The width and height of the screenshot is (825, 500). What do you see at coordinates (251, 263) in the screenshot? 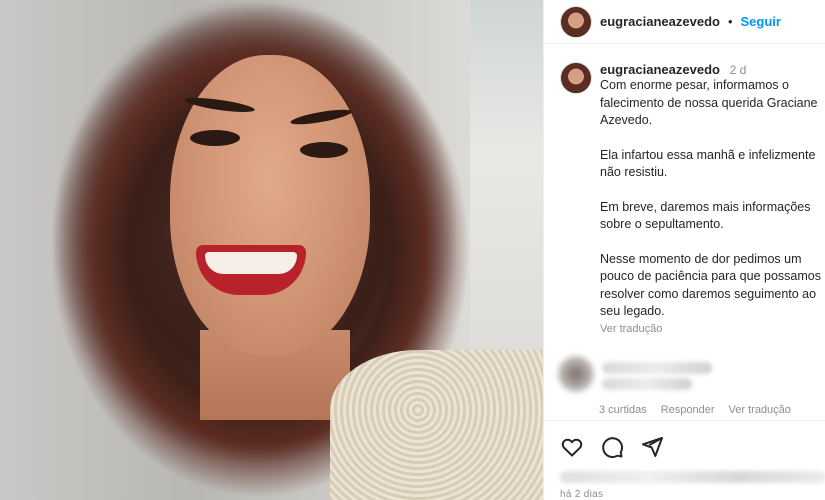
I see `photo-teeth` at bounding box center [251, 263].